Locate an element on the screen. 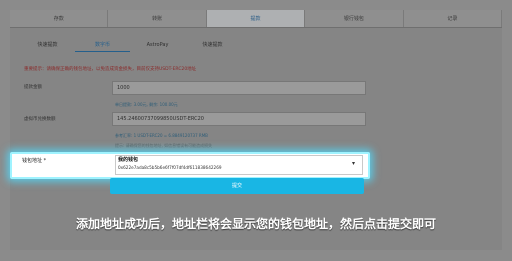 Image resolution: width=512 pixels, height=261 pixels. instruction-caption: 添加地址成功后，地址栏将会显示您的钱包地址，然后点击提交即可 is located at coordinates (255, 224).